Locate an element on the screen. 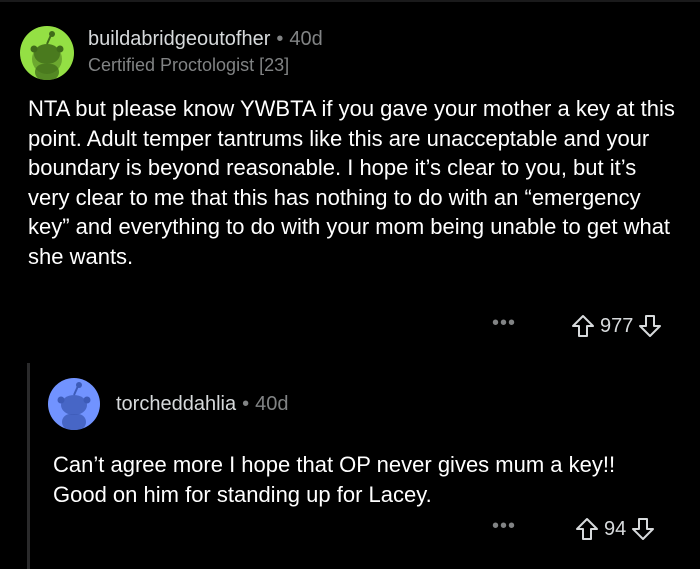 Image resolution: width=700 pixels, height=569 pixels. reply-age: 40d is located at coordinates (272, 404).